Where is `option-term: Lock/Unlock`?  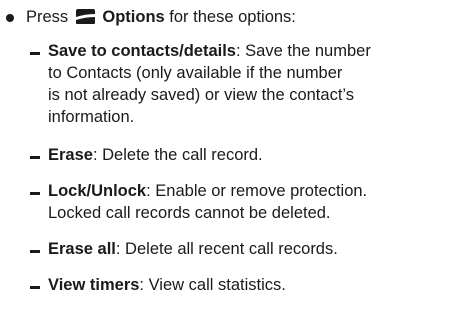 option-term: Lock/Unlock is located at coordinates (97, 191).